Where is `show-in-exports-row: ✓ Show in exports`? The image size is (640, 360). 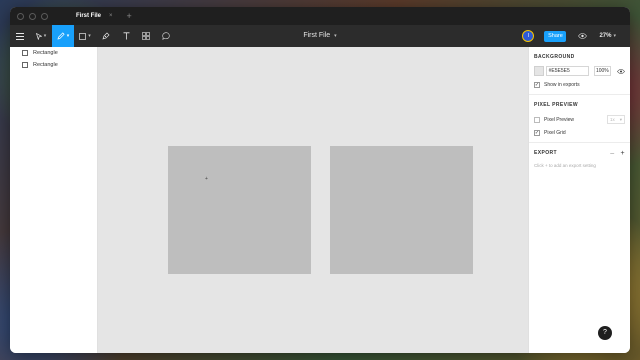 show-in-exports-row: ✓ Show in exports is located at coordinates (579, 85).